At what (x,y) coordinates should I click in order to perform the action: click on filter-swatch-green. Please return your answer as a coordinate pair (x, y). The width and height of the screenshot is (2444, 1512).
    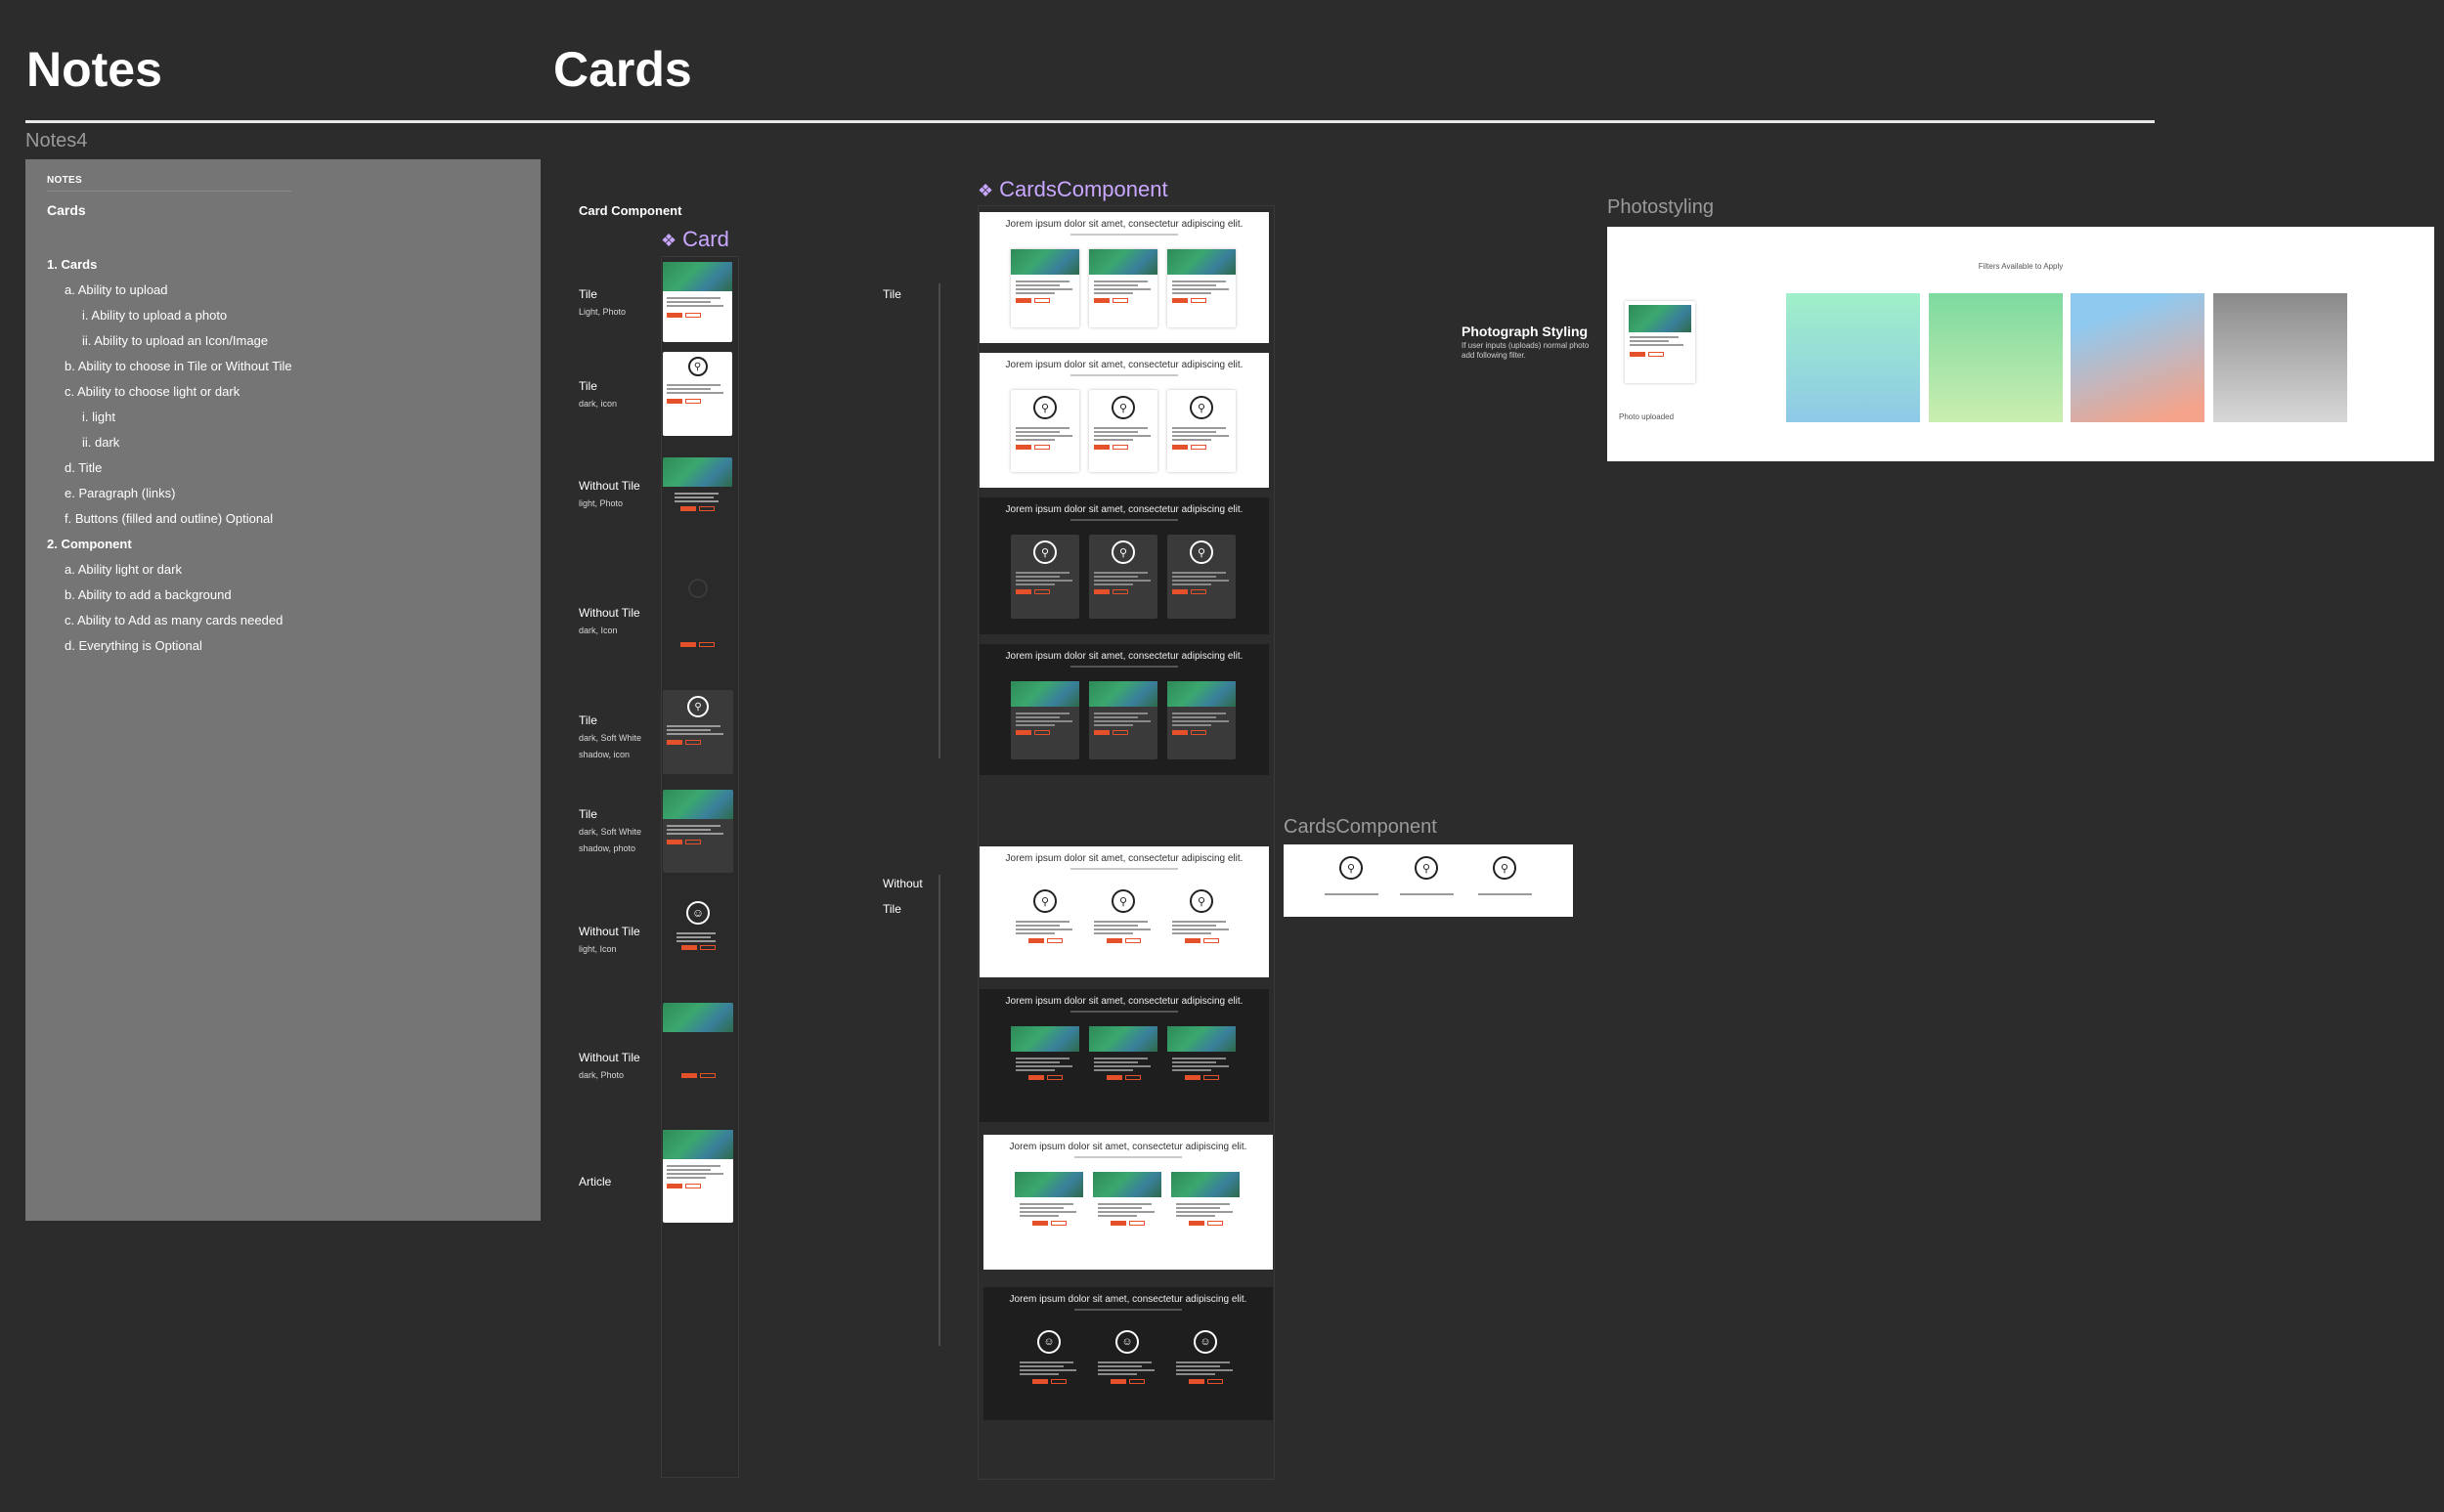
    Looking at the image, I should click on (1996, 357).